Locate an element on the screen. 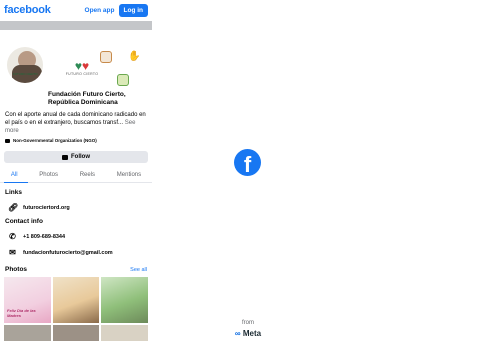  mail-icon: ✉ is located at coordinates (12, 252).